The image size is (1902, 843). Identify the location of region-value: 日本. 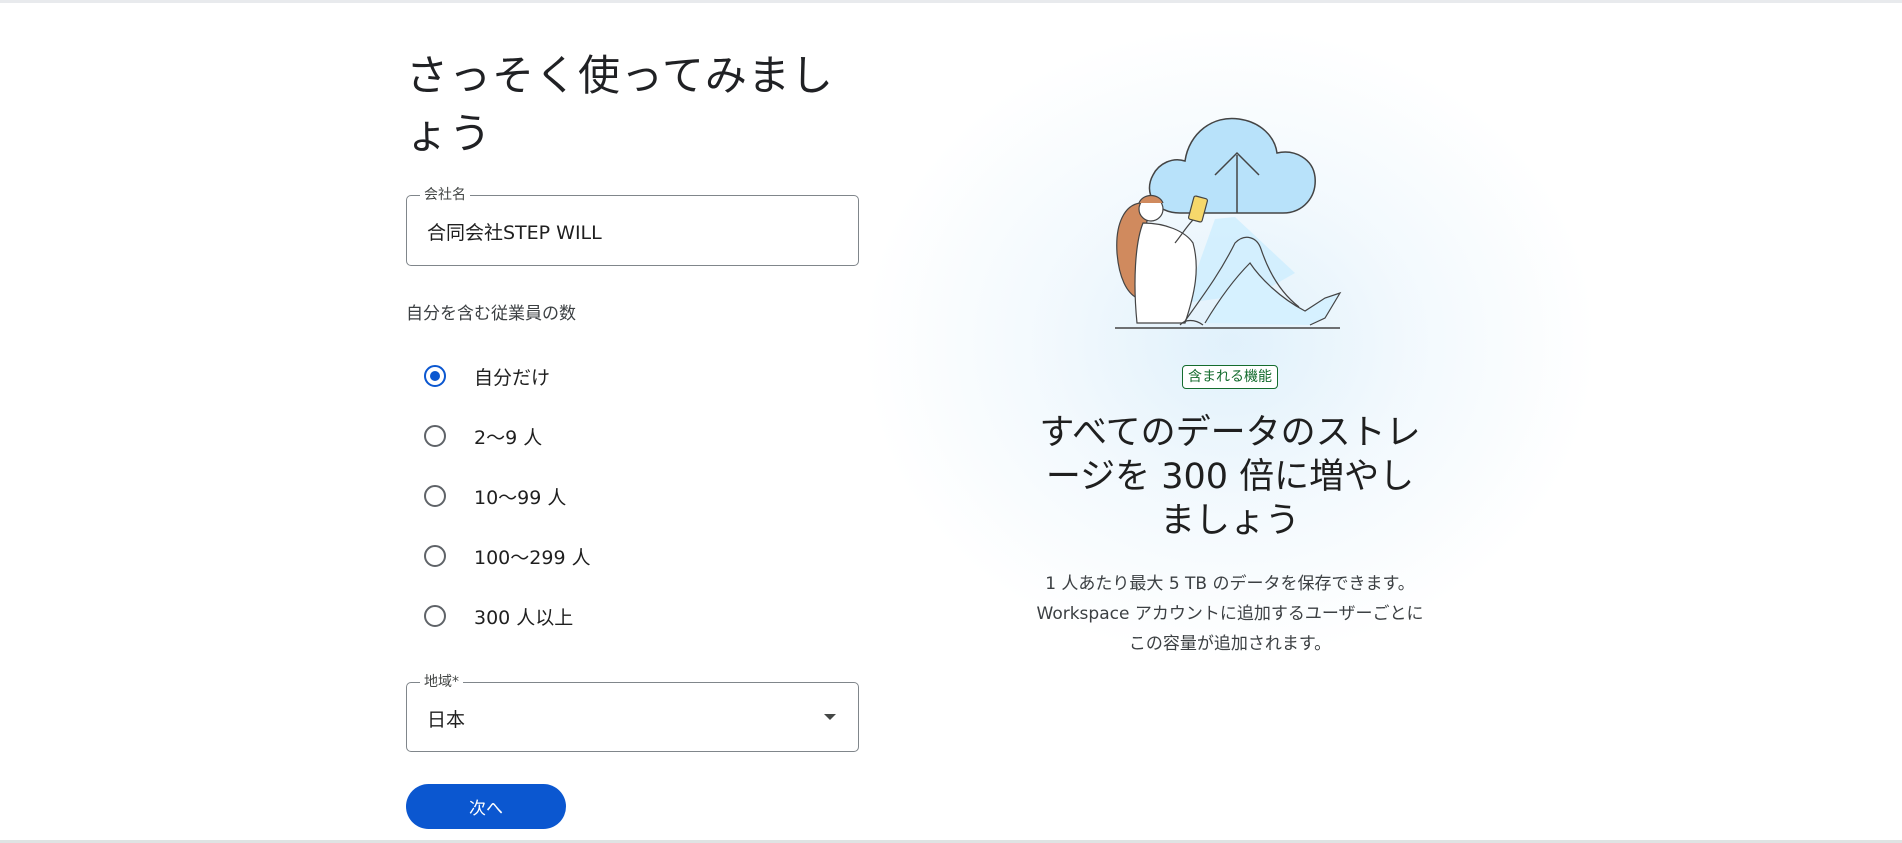
(446, 718).